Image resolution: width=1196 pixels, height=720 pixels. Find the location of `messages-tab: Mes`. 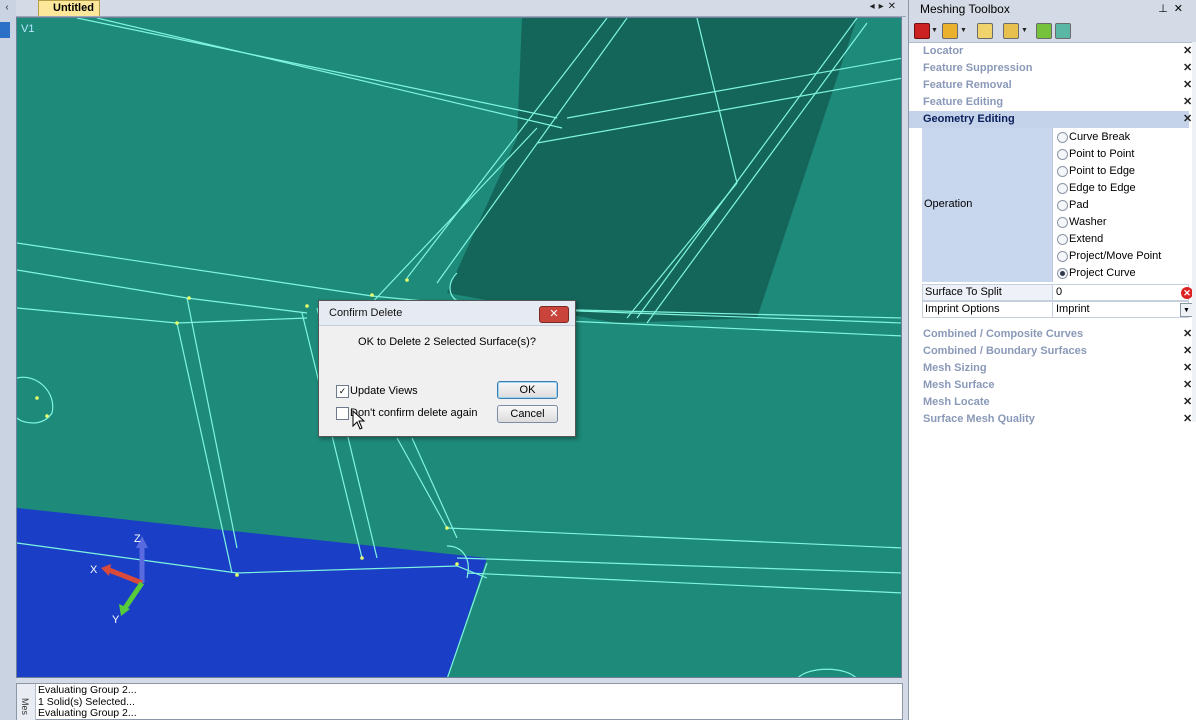

messages-tab: Mes is located at coordinates (26, 702).